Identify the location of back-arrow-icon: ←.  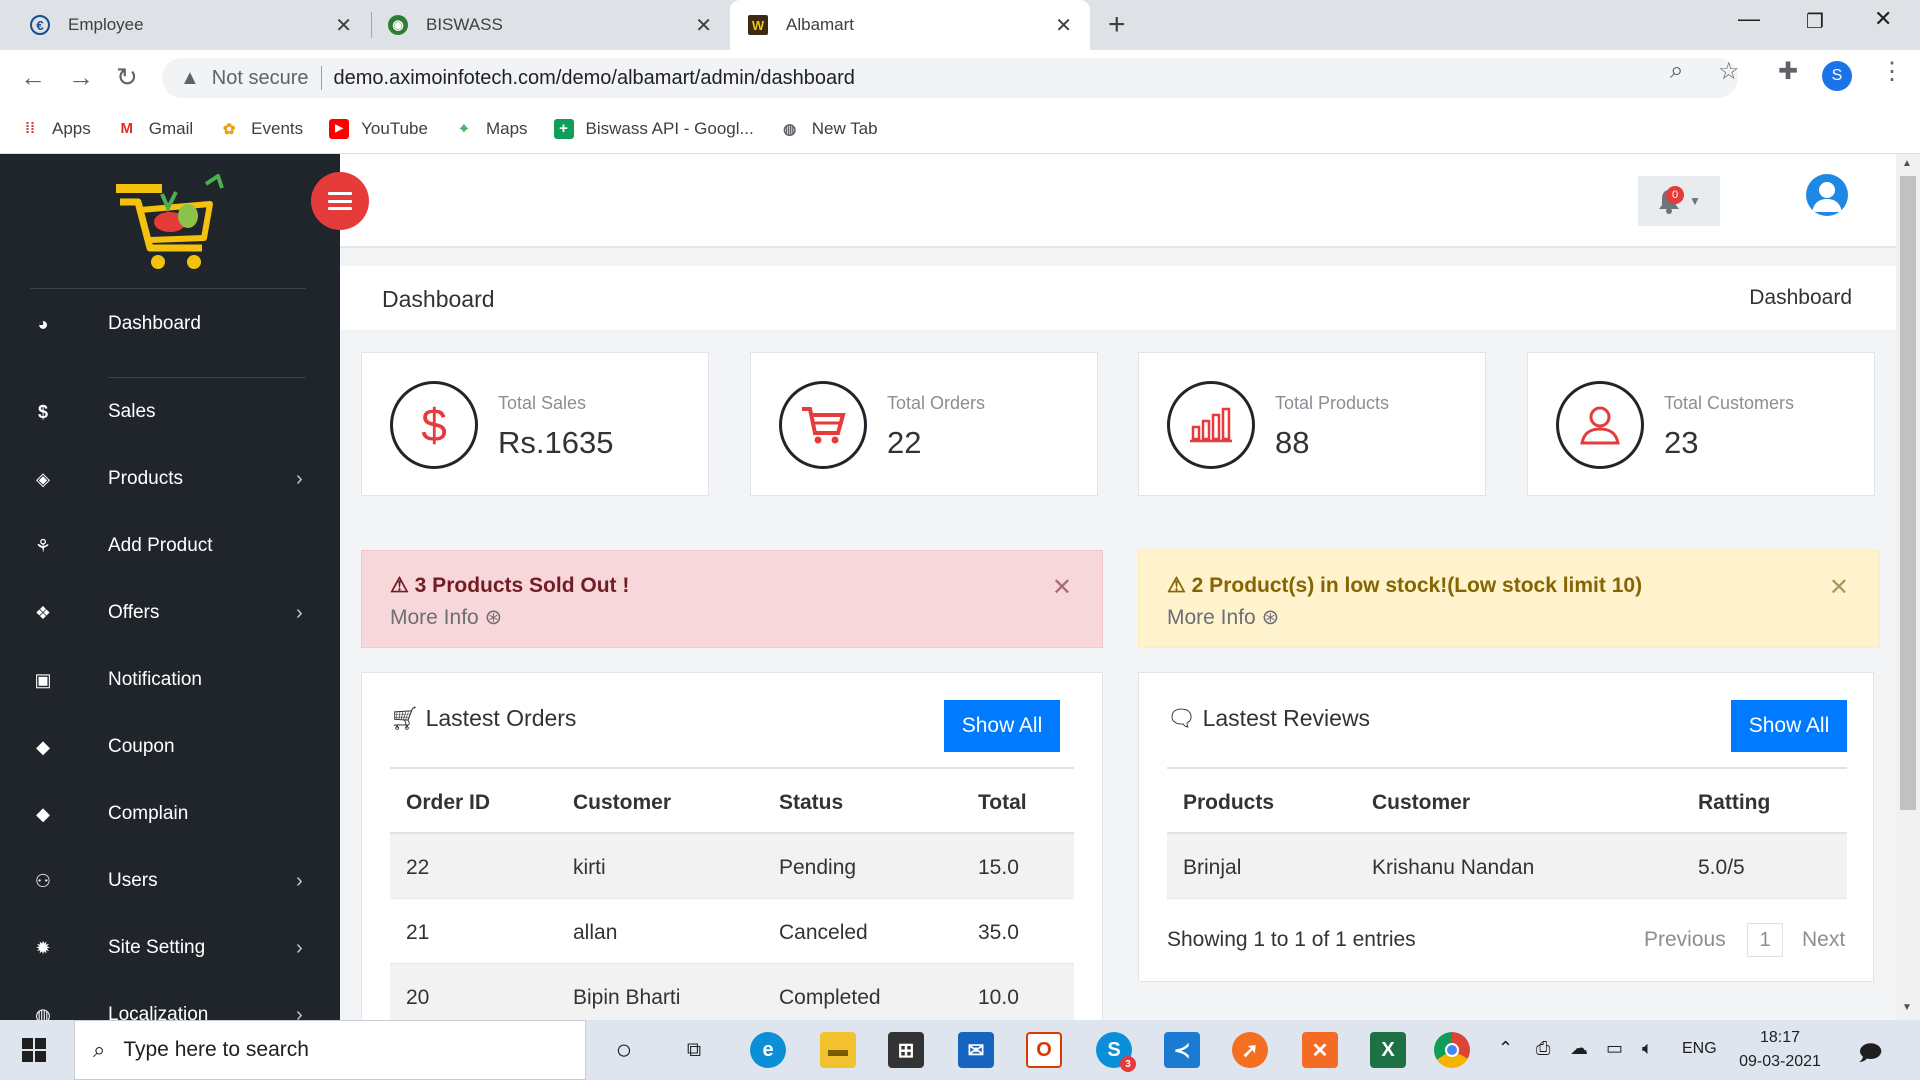
(33, 77).